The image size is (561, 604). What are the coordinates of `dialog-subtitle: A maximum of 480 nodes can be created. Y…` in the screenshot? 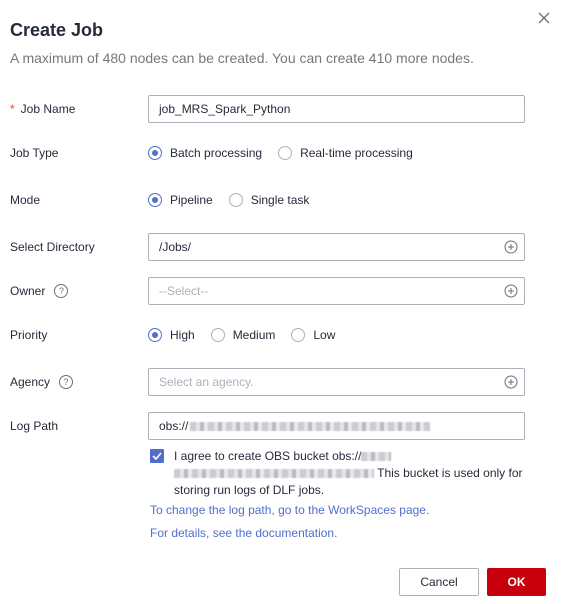 It's located at (242, 58).